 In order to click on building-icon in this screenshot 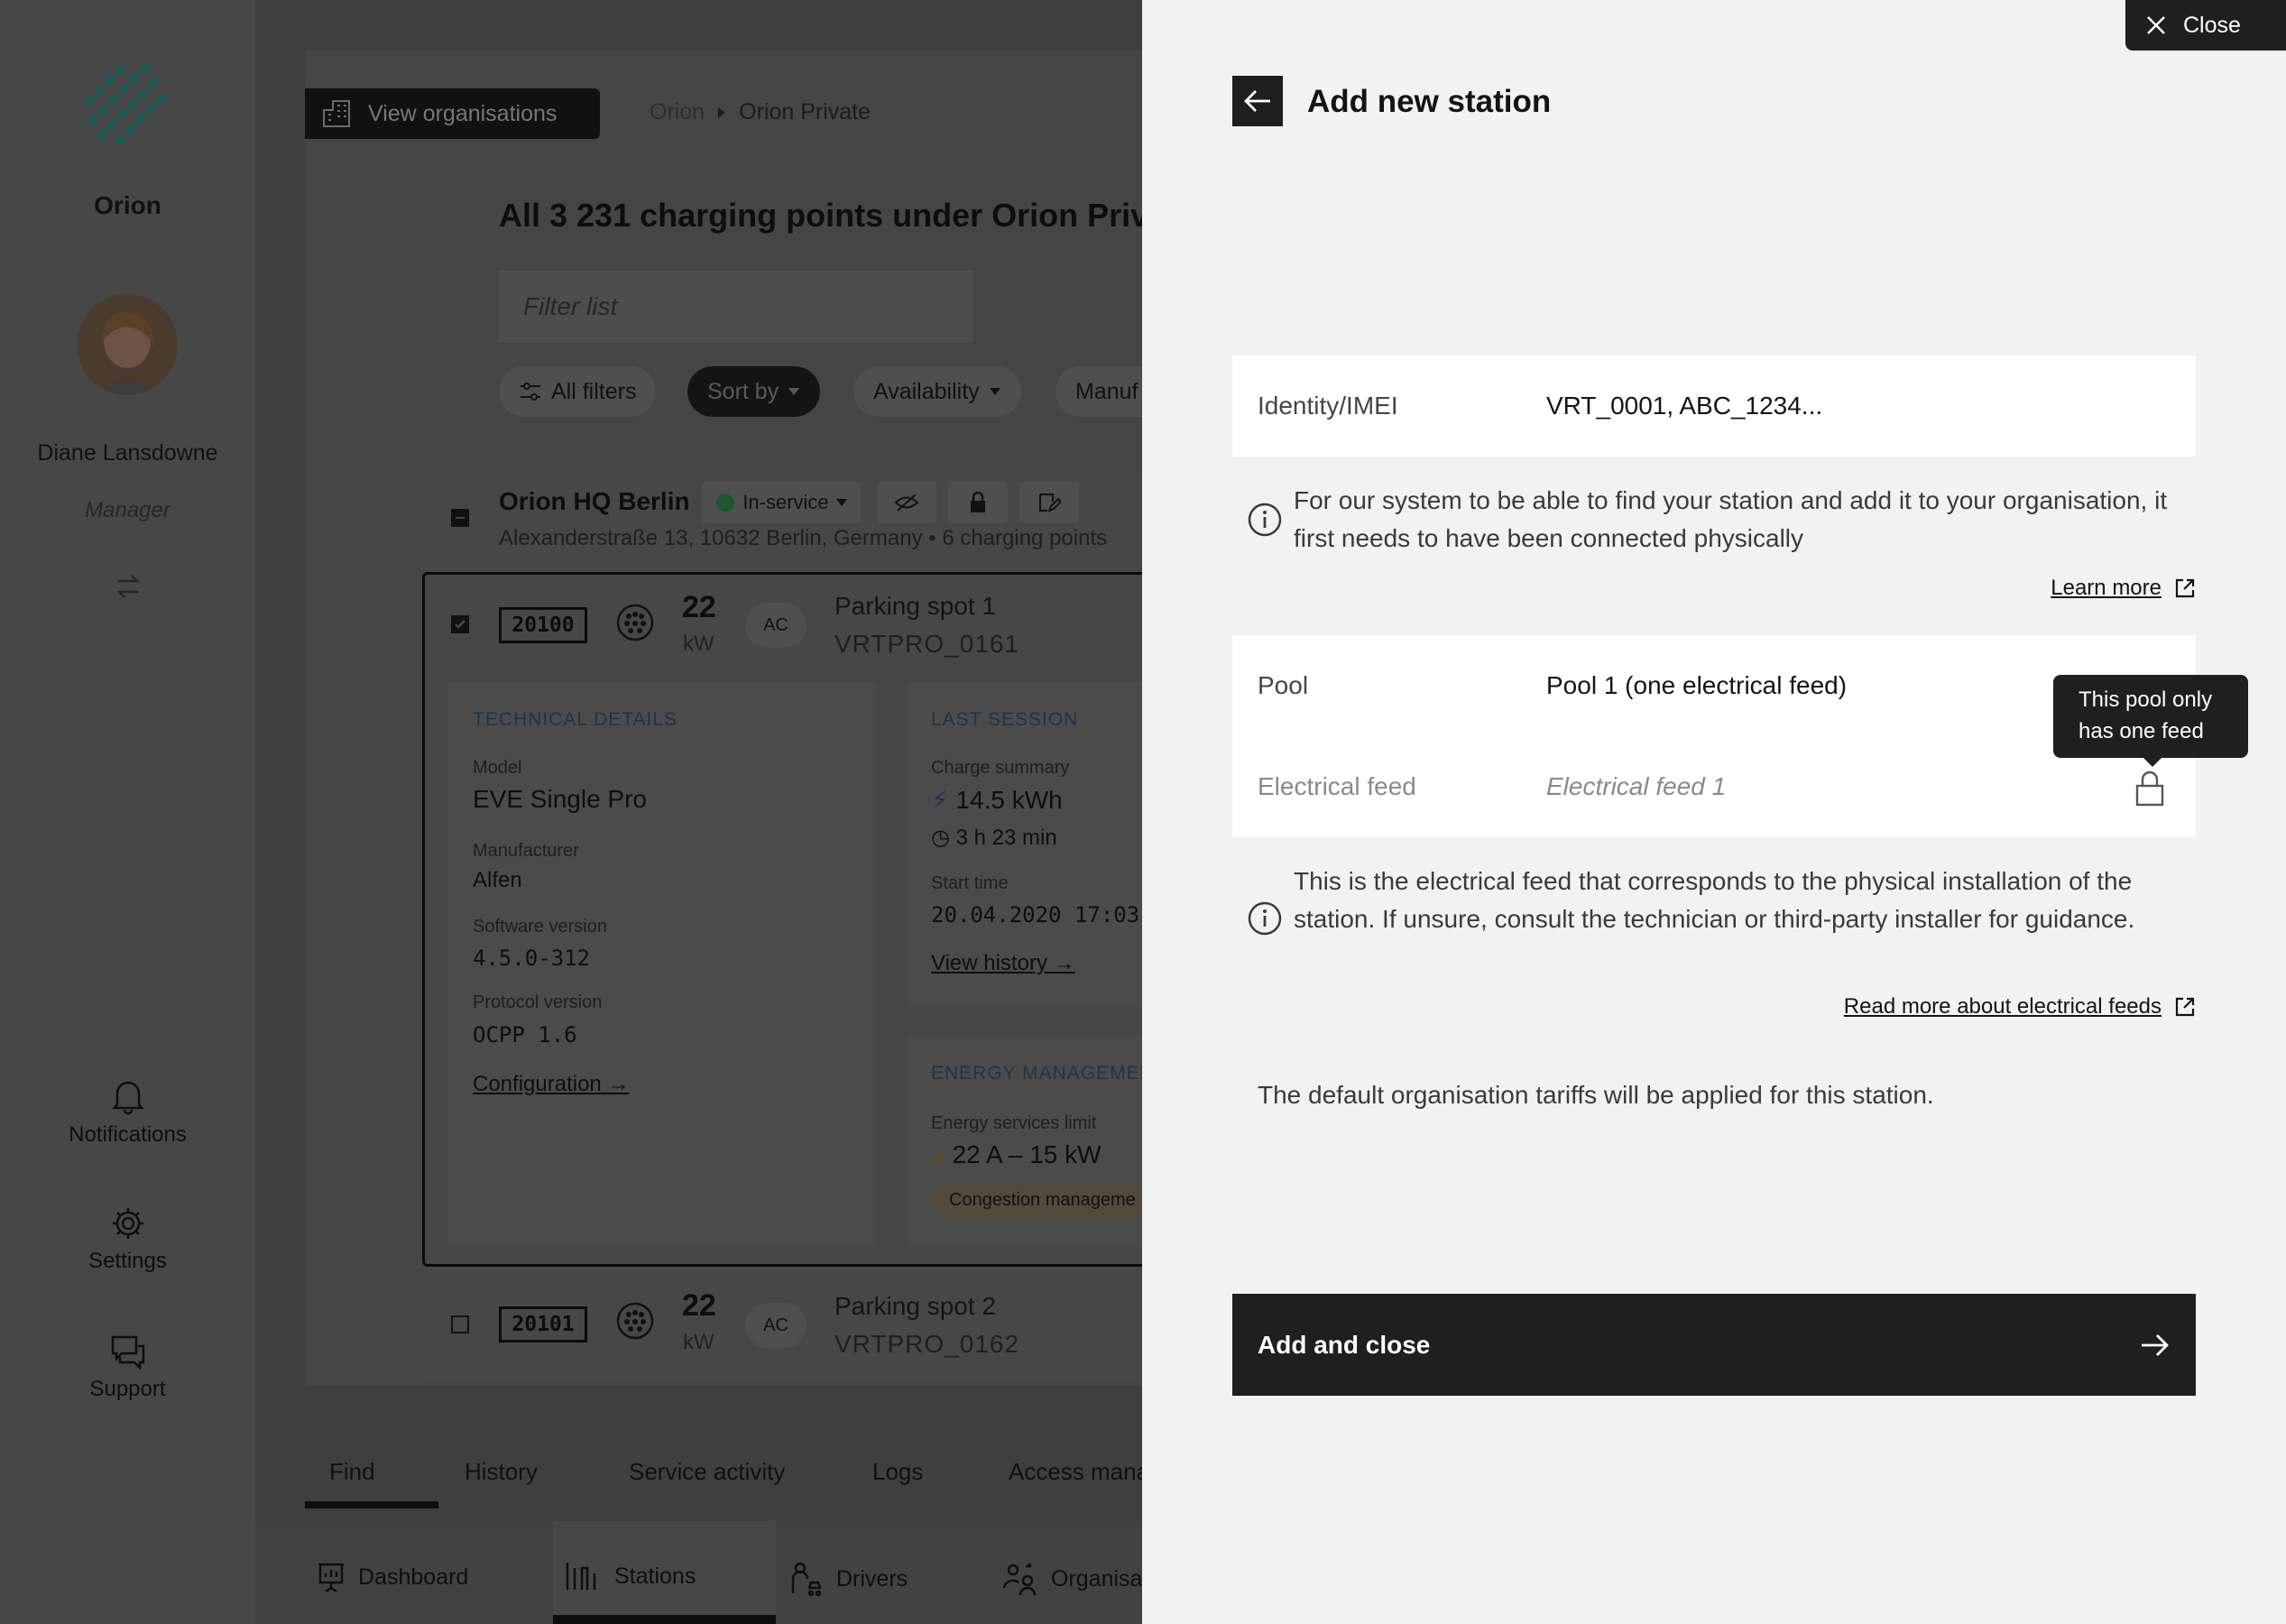, I will do `click(336, 114)`.